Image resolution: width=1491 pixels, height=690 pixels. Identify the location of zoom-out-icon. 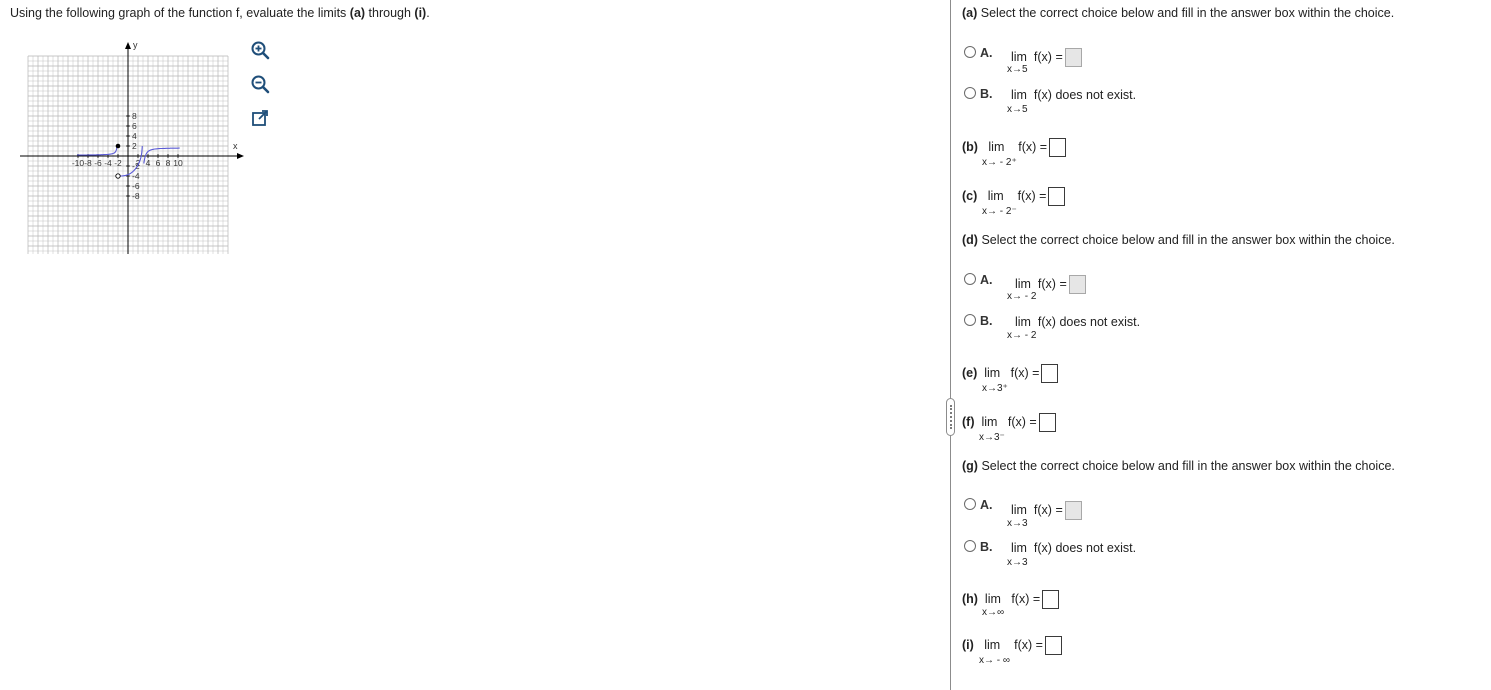
(260, 84).